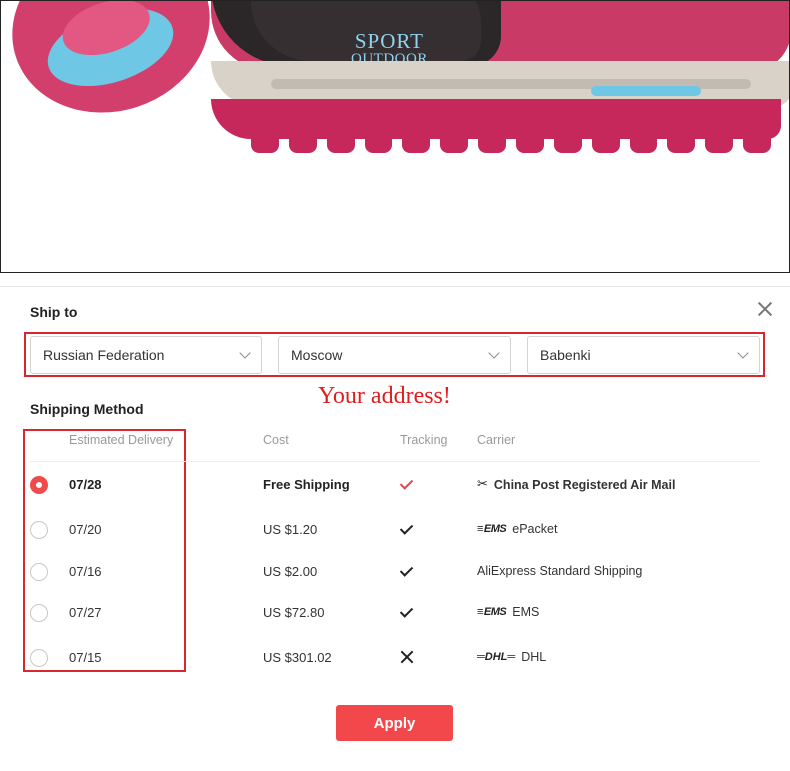 The image size is (790, 771). Describe the element at coordinates (643, 355) in the screenshot. I see `district-select: Babenki` at that location.